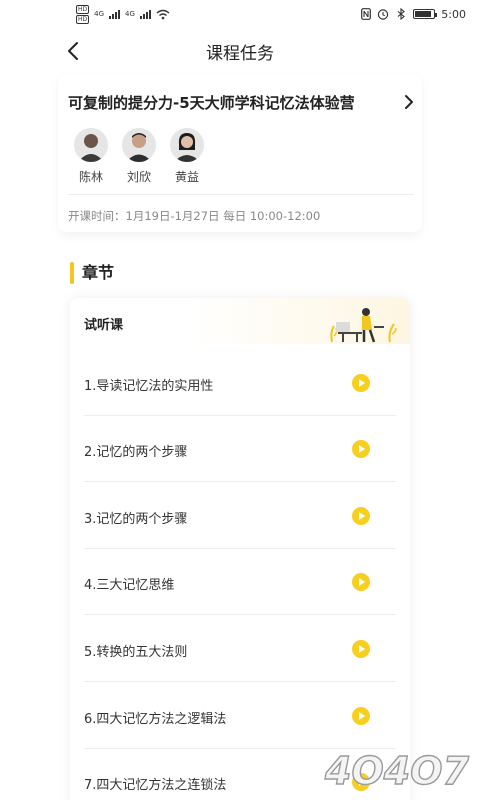 This screenshot has height=800, width=480. What do you see at coordinates (129, 585) in the screenshot?
I see `lesson-title: 4.三大记忆思维` at bounding box center [129, 585].